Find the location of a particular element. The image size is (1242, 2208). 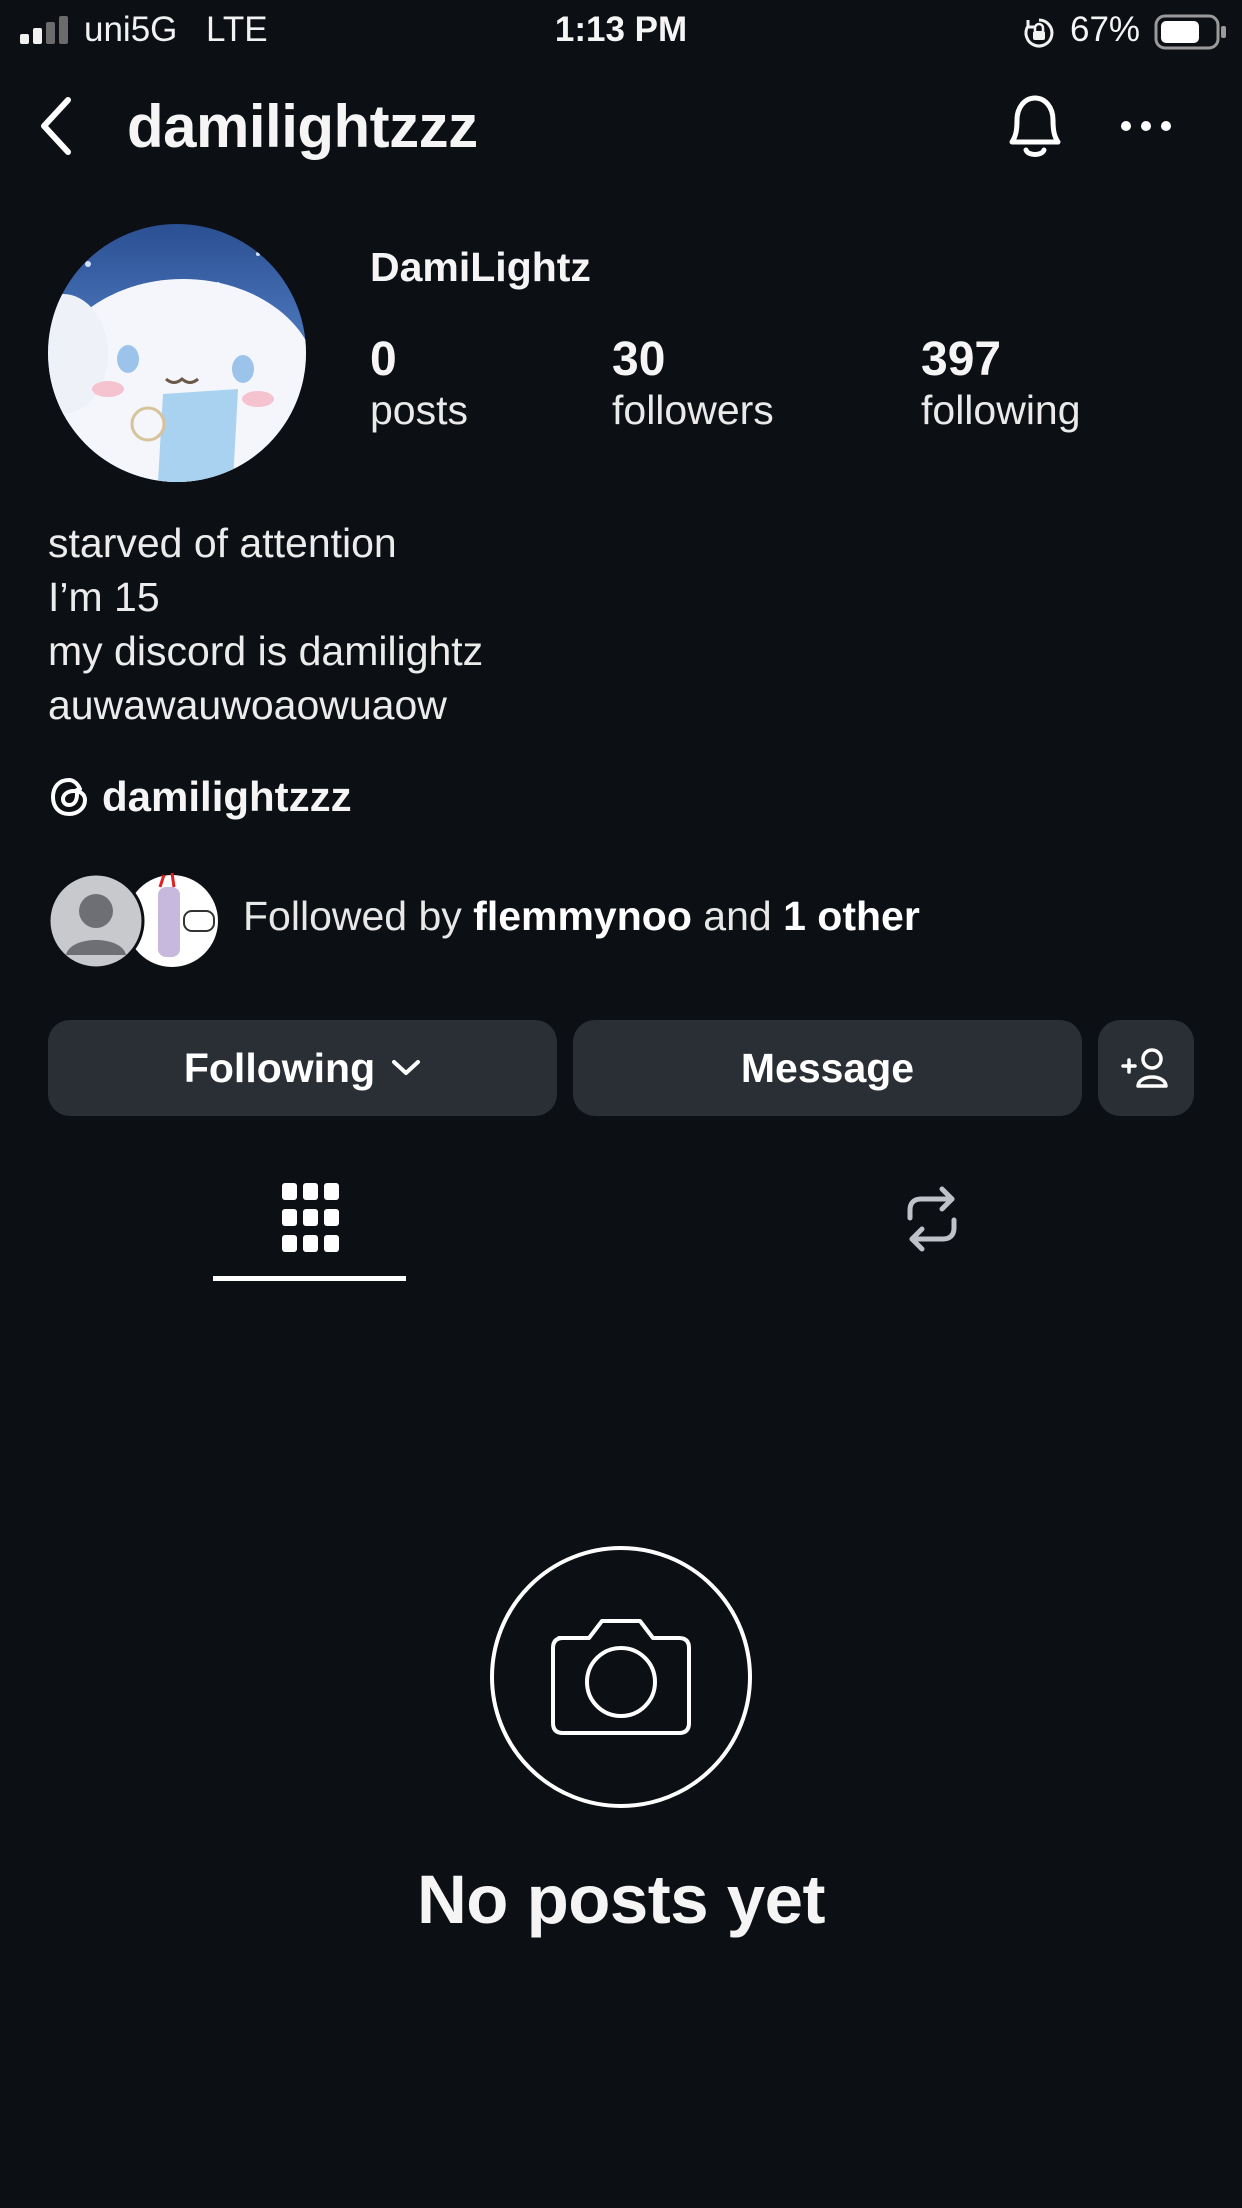

tab-active-indicator is located at coordinates (309, 1278).